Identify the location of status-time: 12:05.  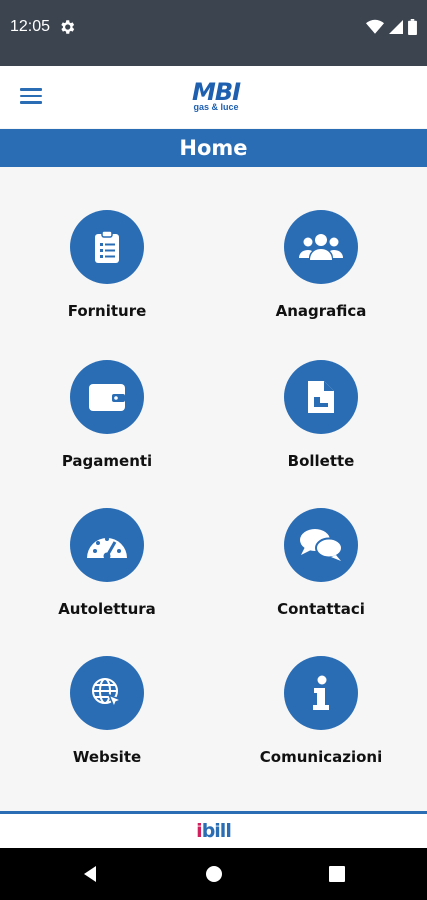
(30, 26).